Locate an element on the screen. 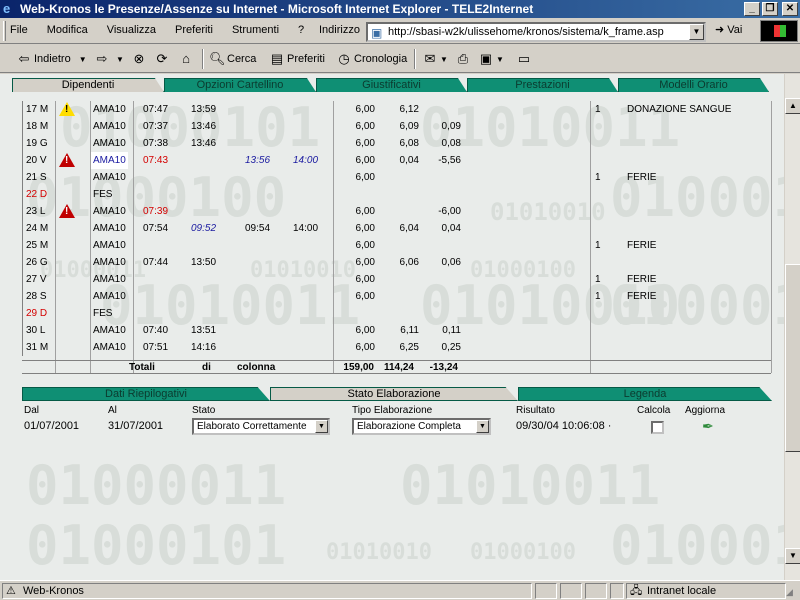 This screenshot has width=800, height=600. menu-preferiti: Preferiti is located at coordinates (194, 30).